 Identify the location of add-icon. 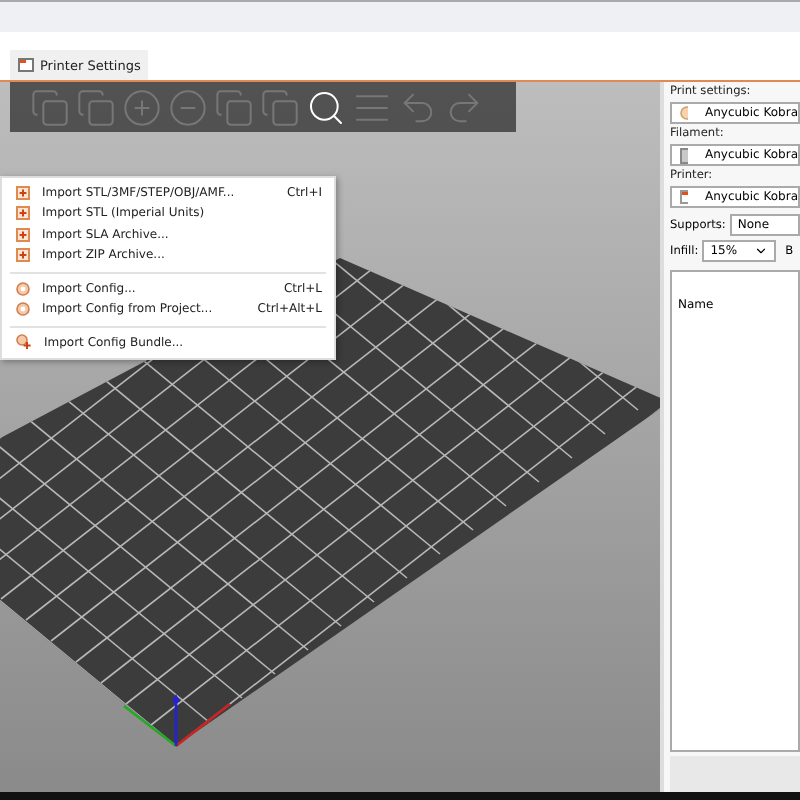
(142, 107).